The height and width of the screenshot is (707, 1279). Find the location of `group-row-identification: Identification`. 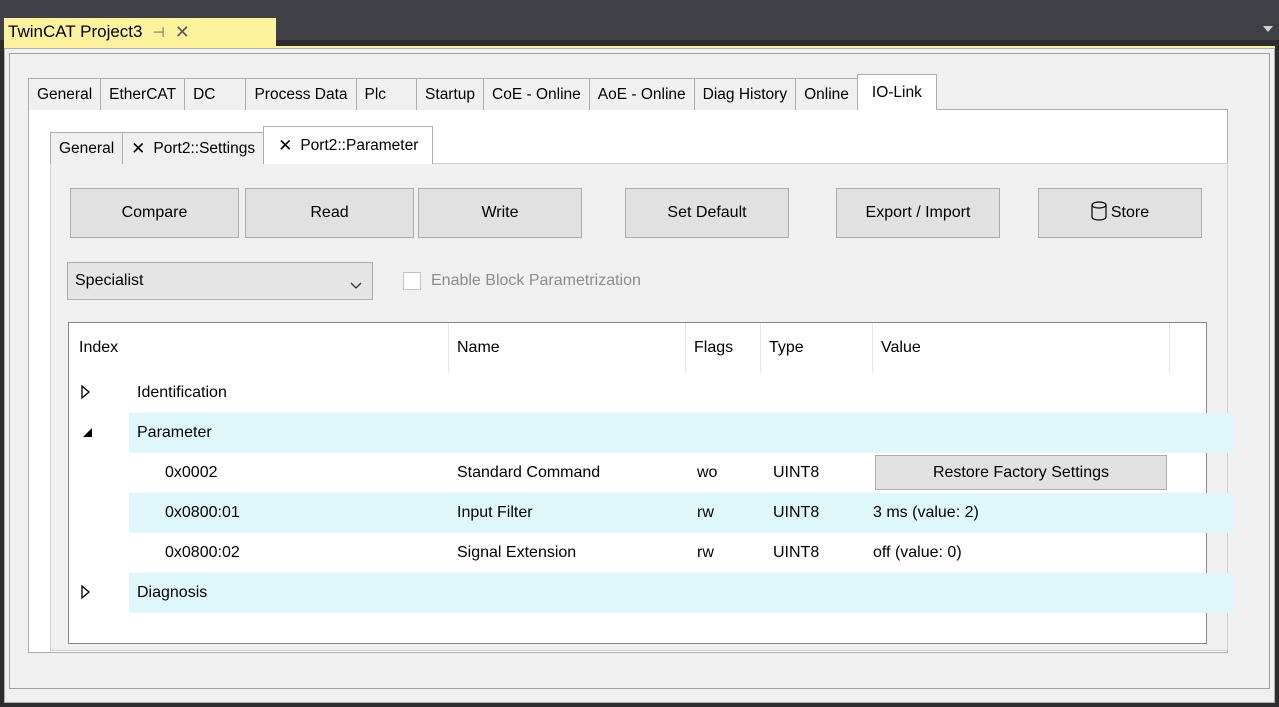

group-row-identification: Identification is located at coordinates (681, 393).